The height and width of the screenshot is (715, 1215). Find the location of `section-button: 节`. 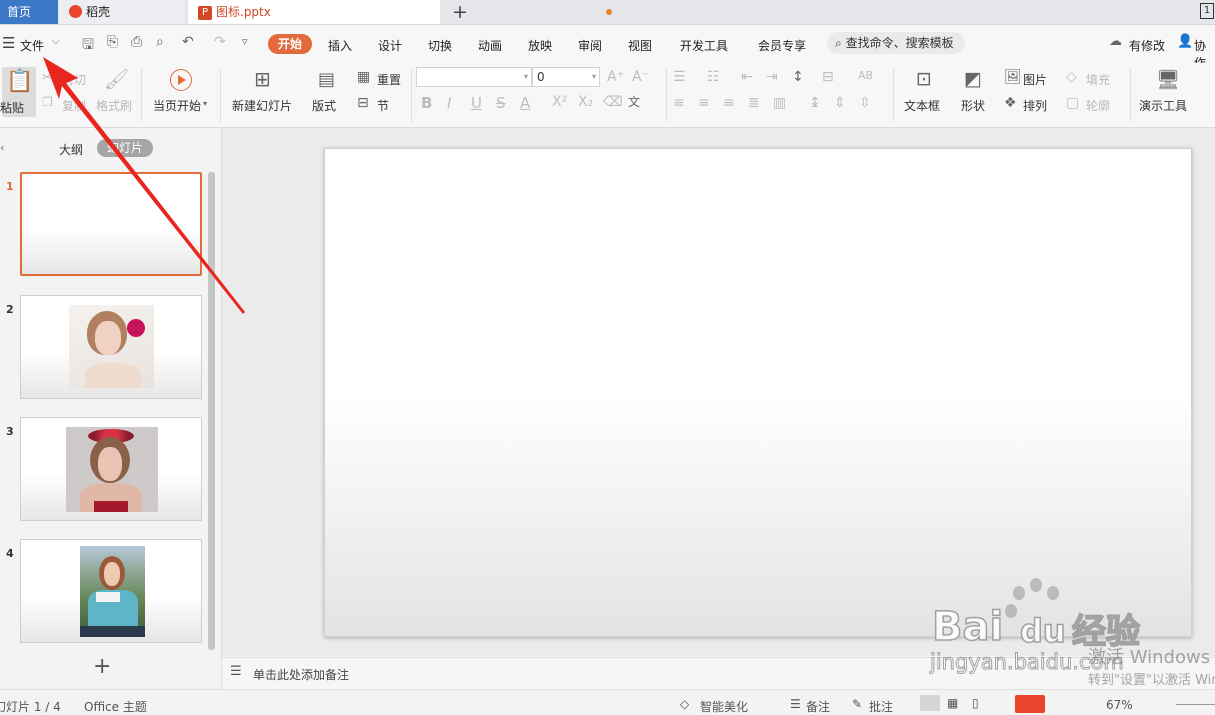

section-button: 节 is located at coordinates (383, 105).